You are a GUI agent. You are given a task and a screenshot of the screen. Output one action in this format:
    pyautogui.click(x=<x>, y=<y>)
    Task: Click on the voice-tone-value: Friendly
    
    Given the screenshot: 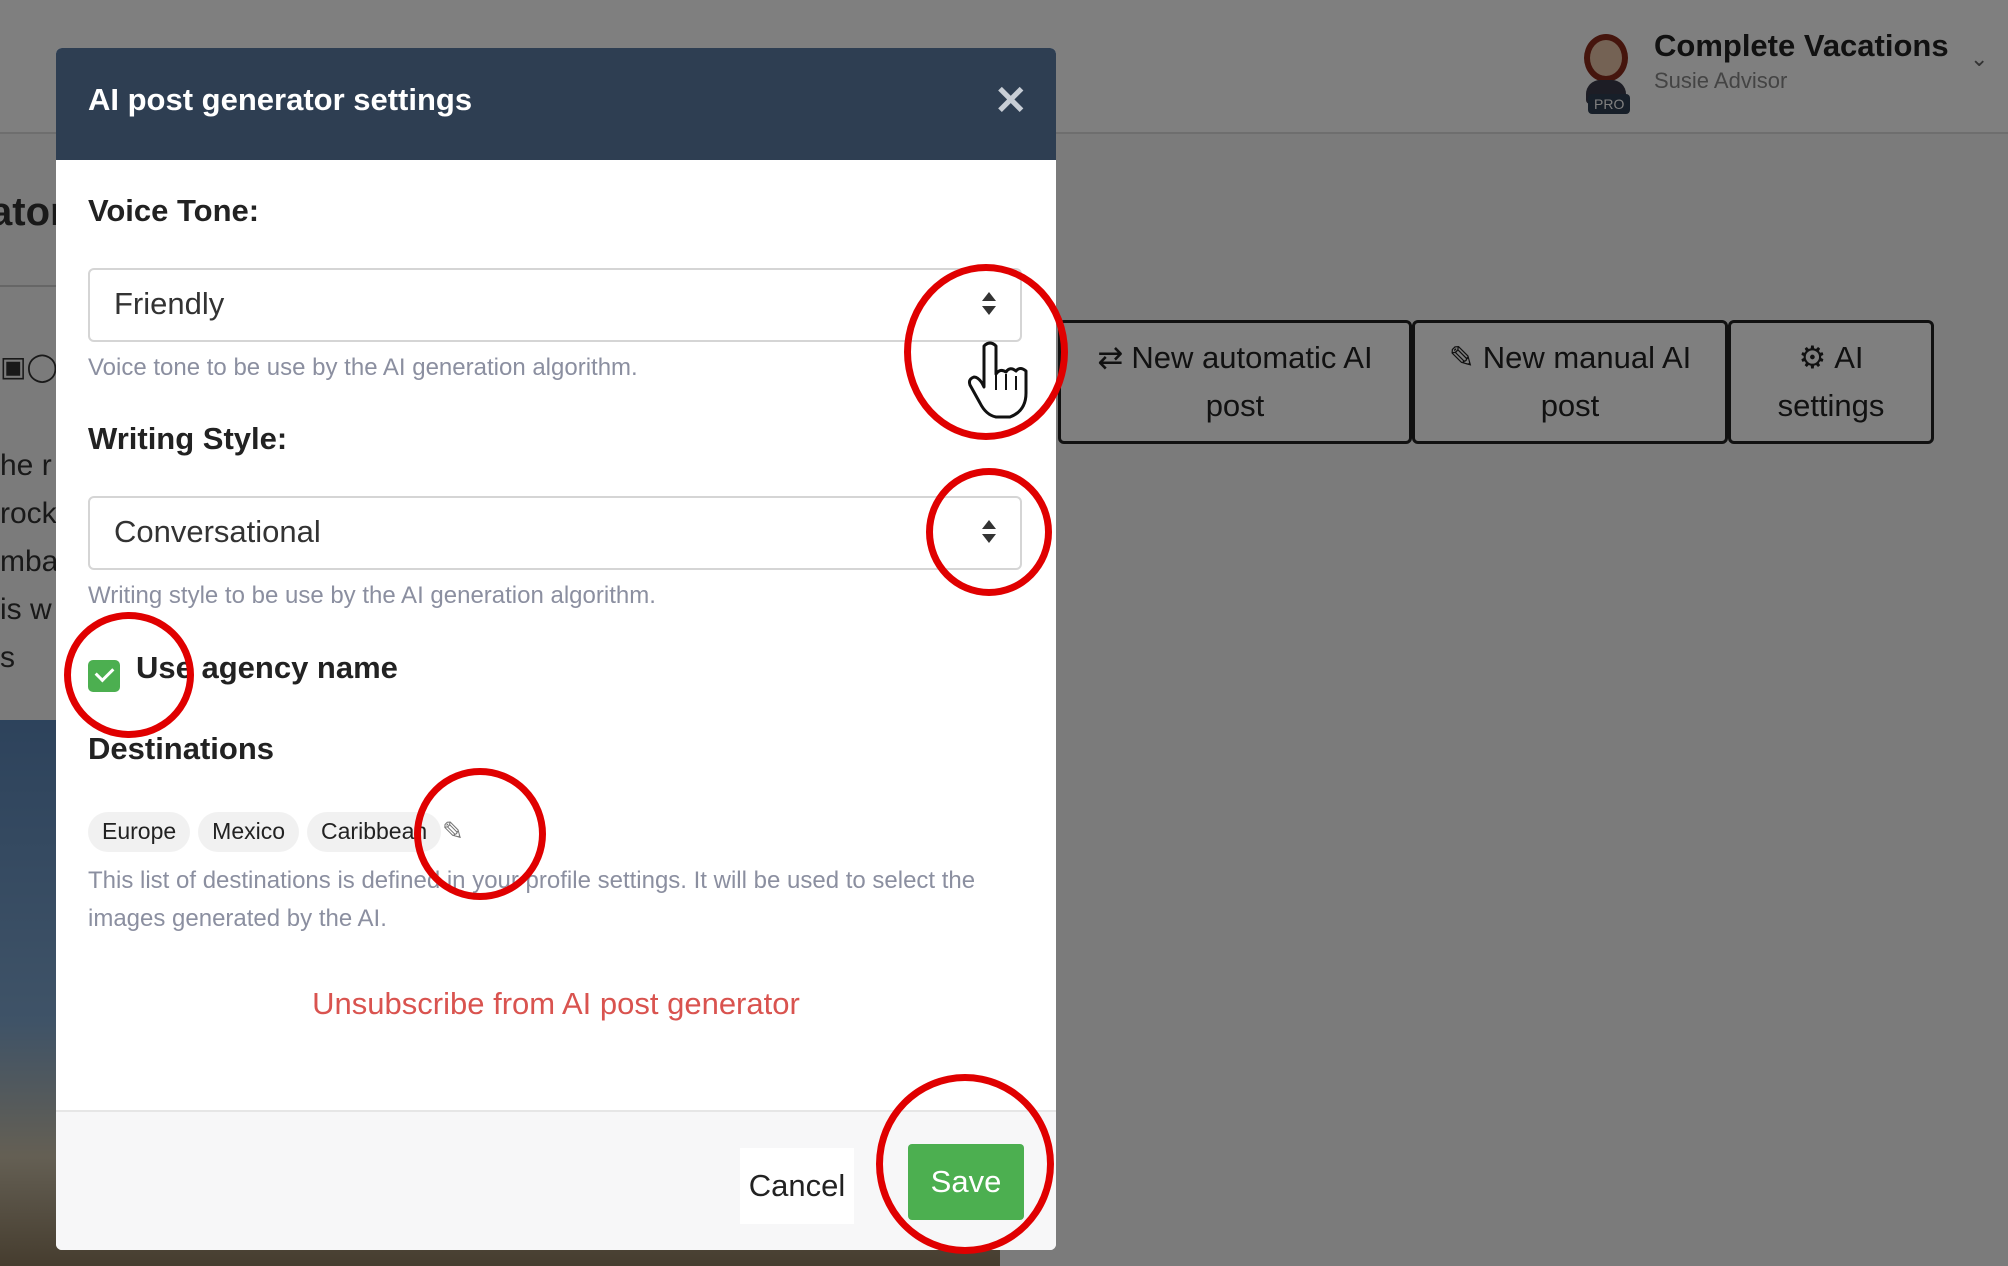 What is the action you would take?
    pyautogui.click(x=169, y=303)
    